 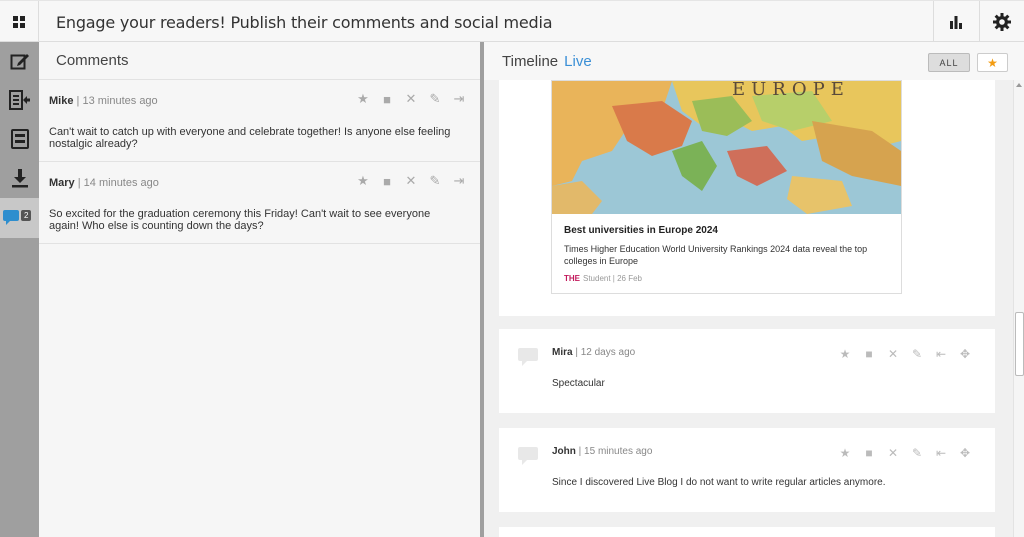 What do you see at coordinates (562, 352) in the screenshot?
I see `post-author: Mira` at bounding box center [562, 352].